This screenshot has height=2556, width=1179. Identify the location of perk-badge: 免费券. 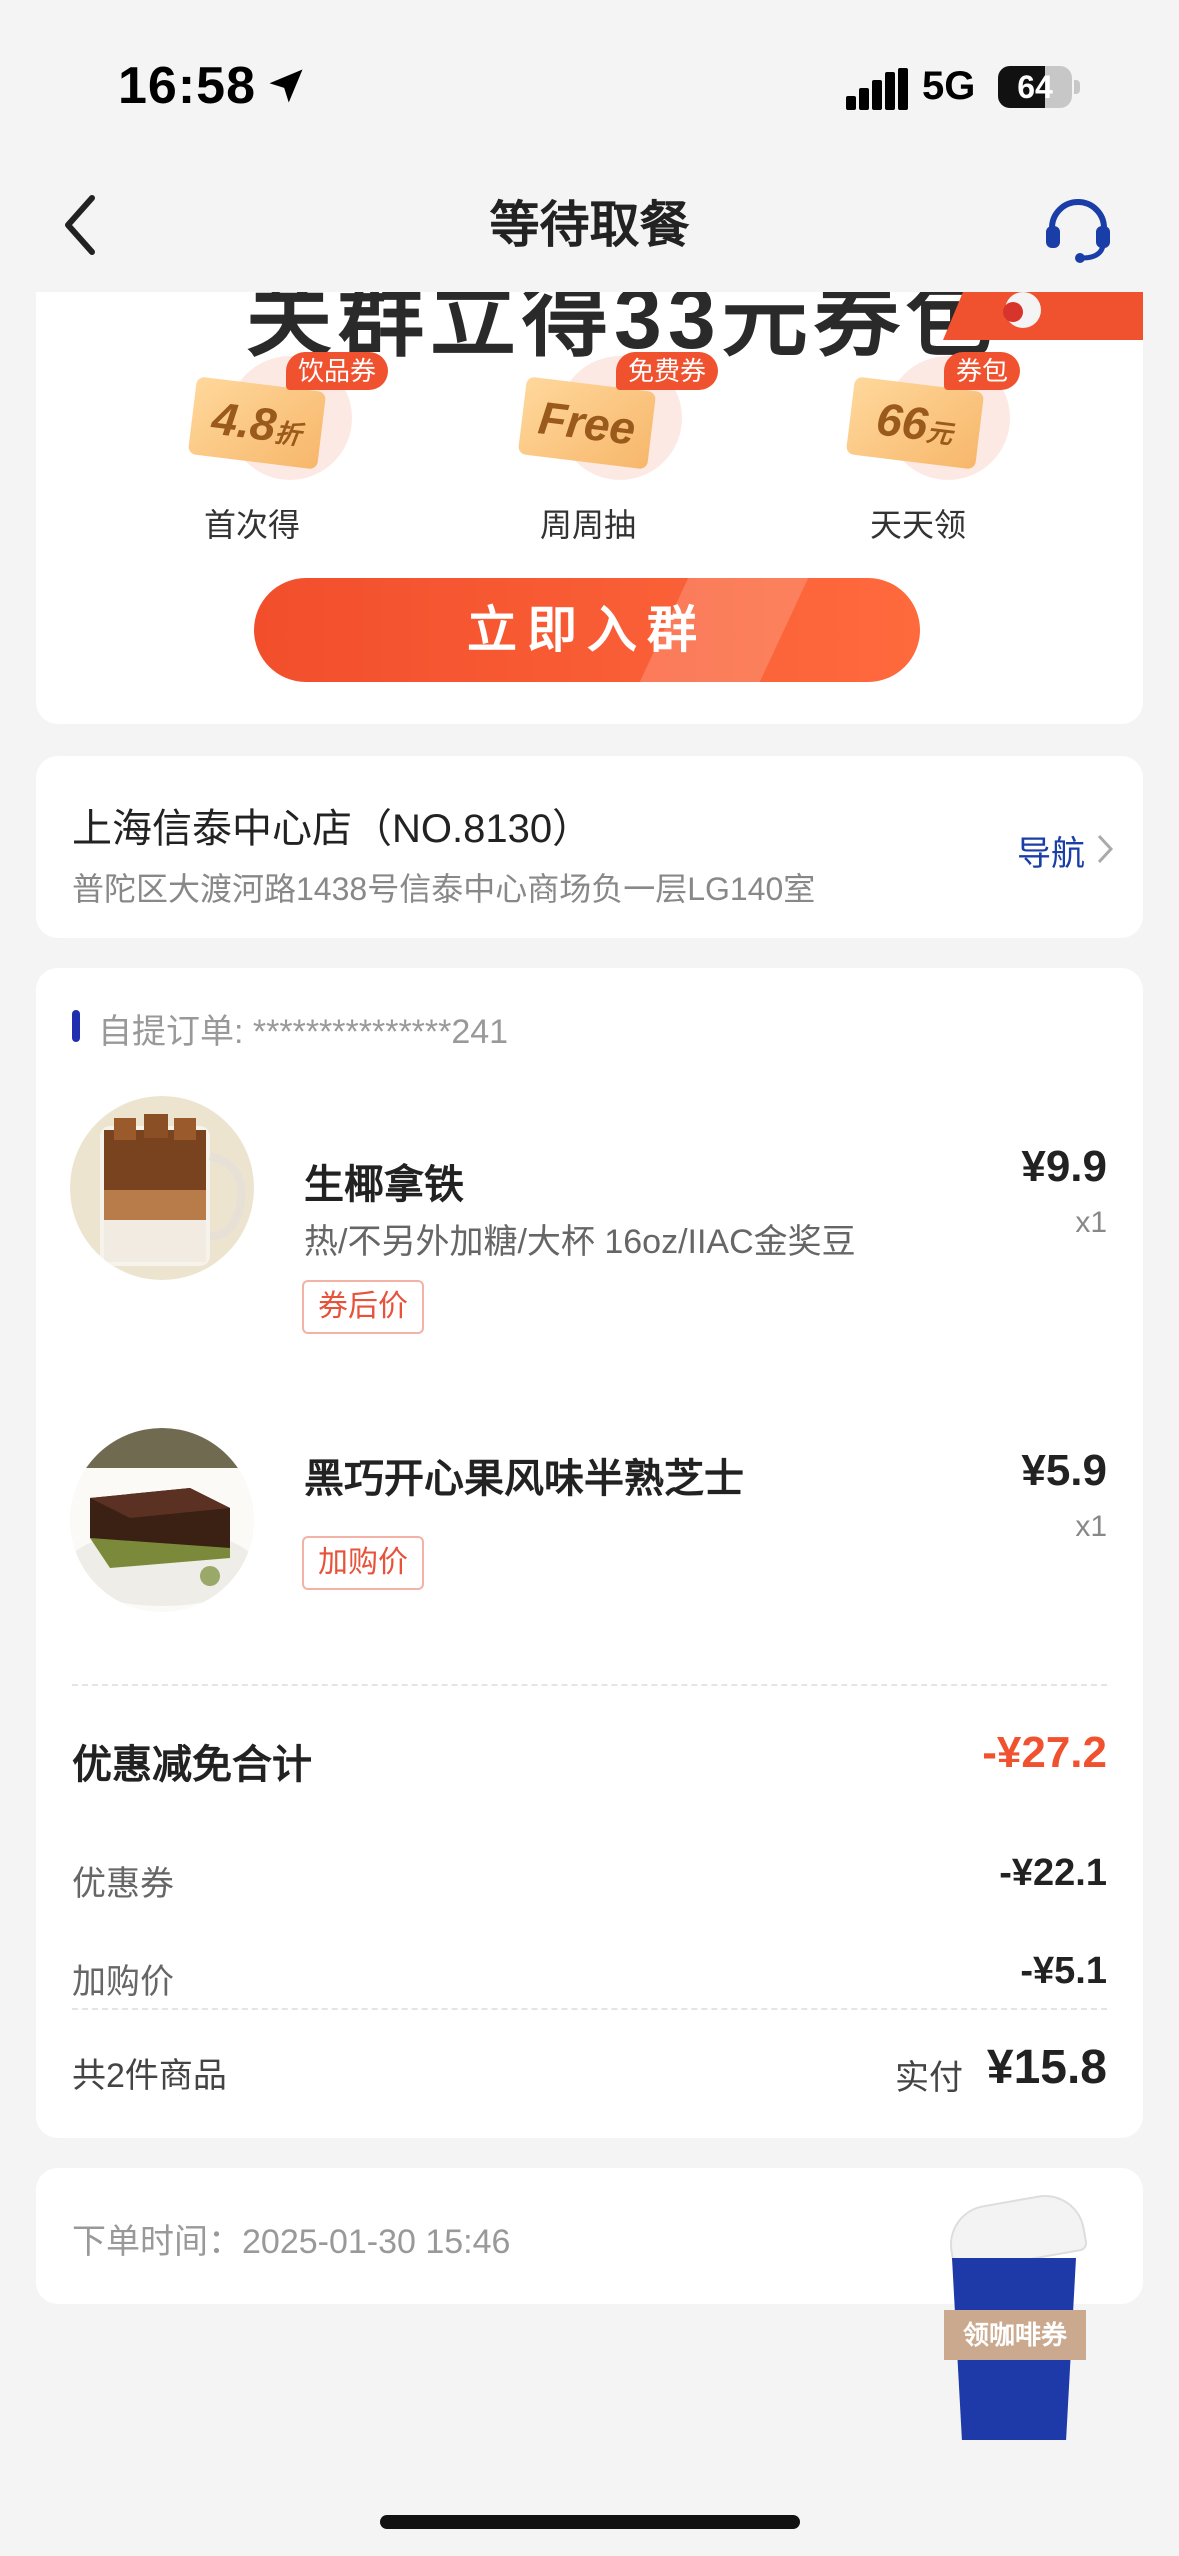
(667, 371).